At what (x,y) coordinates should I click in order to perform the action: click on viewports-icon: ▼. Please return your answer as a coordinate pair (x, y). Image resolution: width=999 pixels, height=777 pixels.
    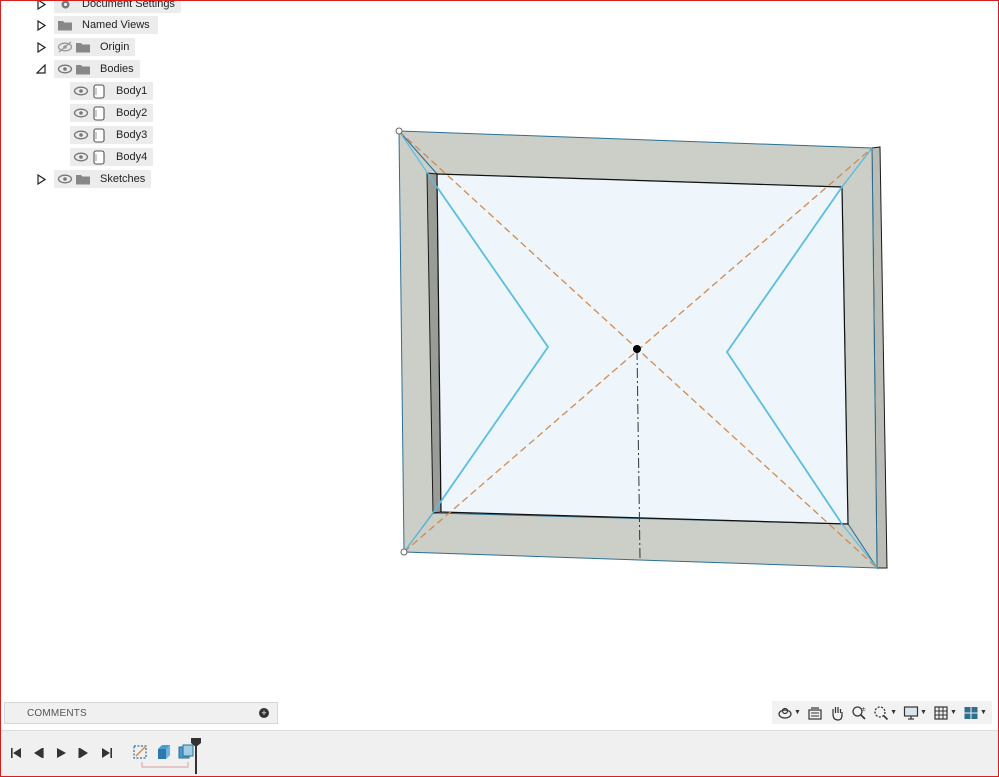
    Looking at the image, I should click on (975, 713).